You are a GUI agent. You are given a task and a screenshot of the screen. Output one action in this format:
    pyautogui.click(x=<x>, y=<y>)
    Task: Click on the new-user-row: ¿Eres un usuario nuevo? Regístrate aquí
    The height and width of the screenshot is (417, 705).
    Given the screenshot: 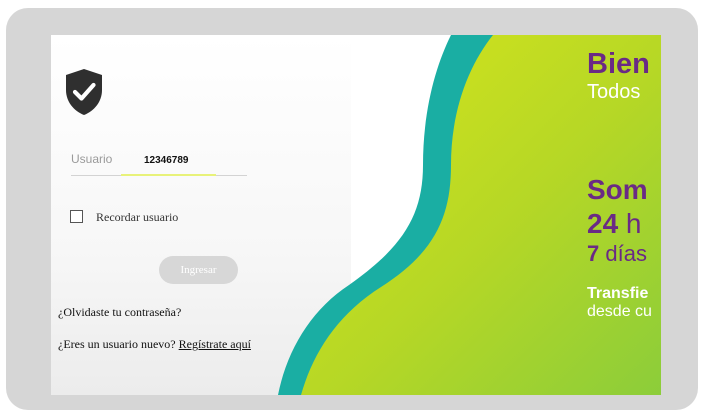 What is the action you would take?
    pyautogui.click(x=154, y=344)
    